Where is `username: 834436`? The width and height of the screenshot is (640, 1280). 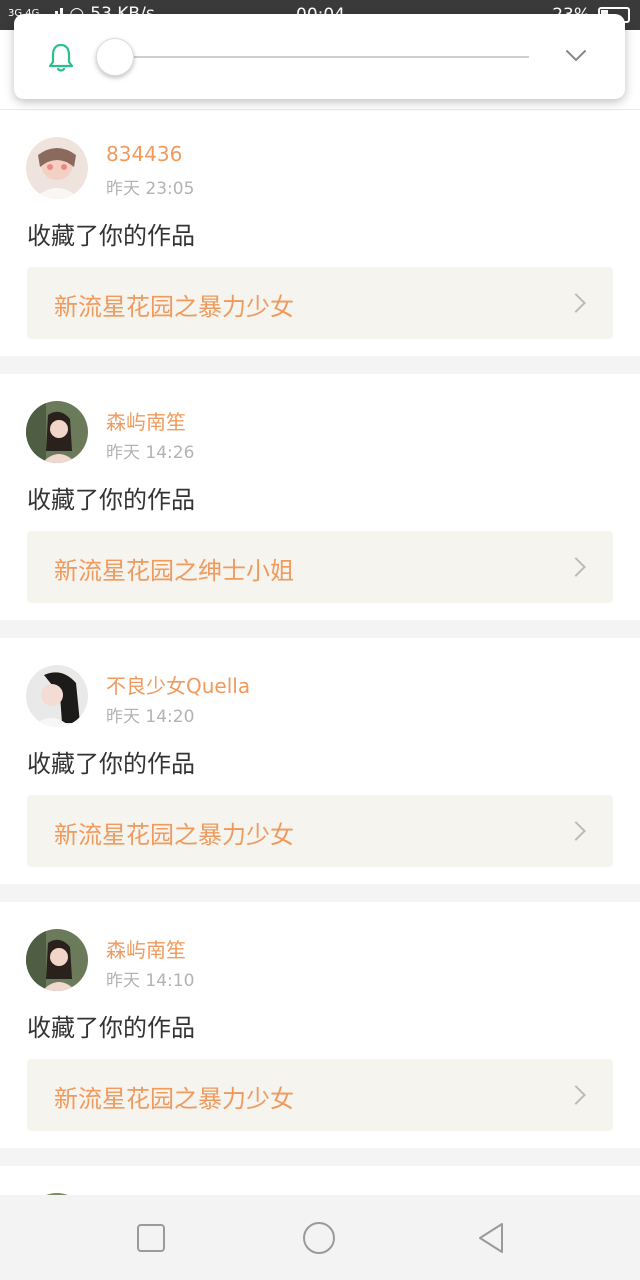
username: 834436 is located at coordinates (144, 154).